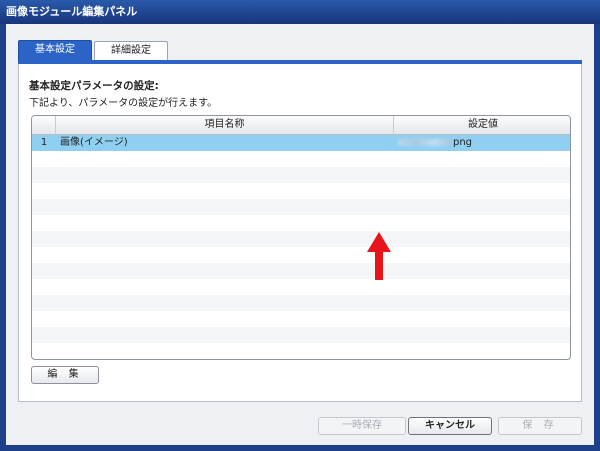  Describe the element at coordinates (55, 50) in the screenshot. I see `tab-basic-settings: 基本設定` at that location.